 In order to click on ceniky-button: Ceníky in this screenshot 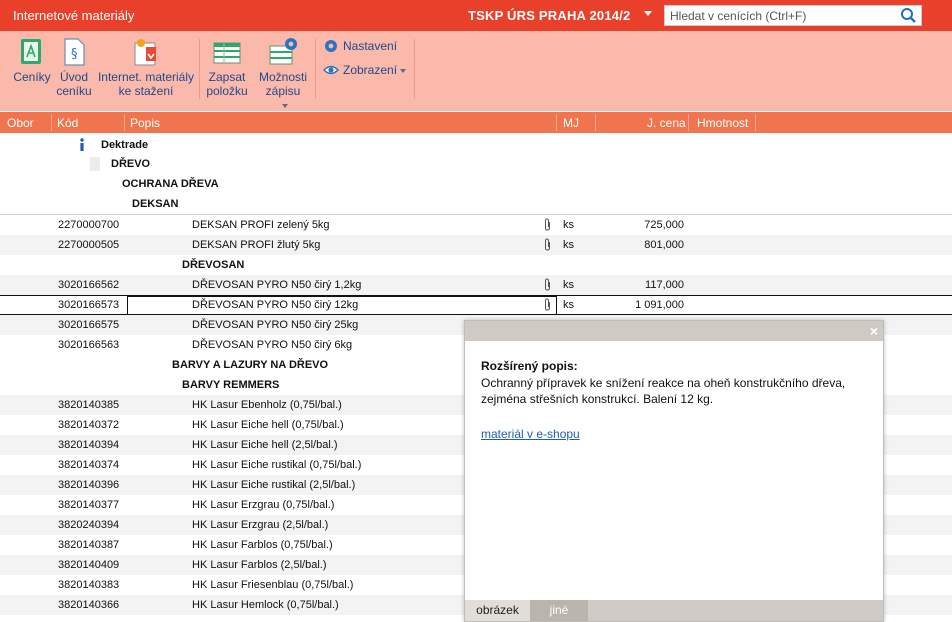, I will do `click(32, 60)`.